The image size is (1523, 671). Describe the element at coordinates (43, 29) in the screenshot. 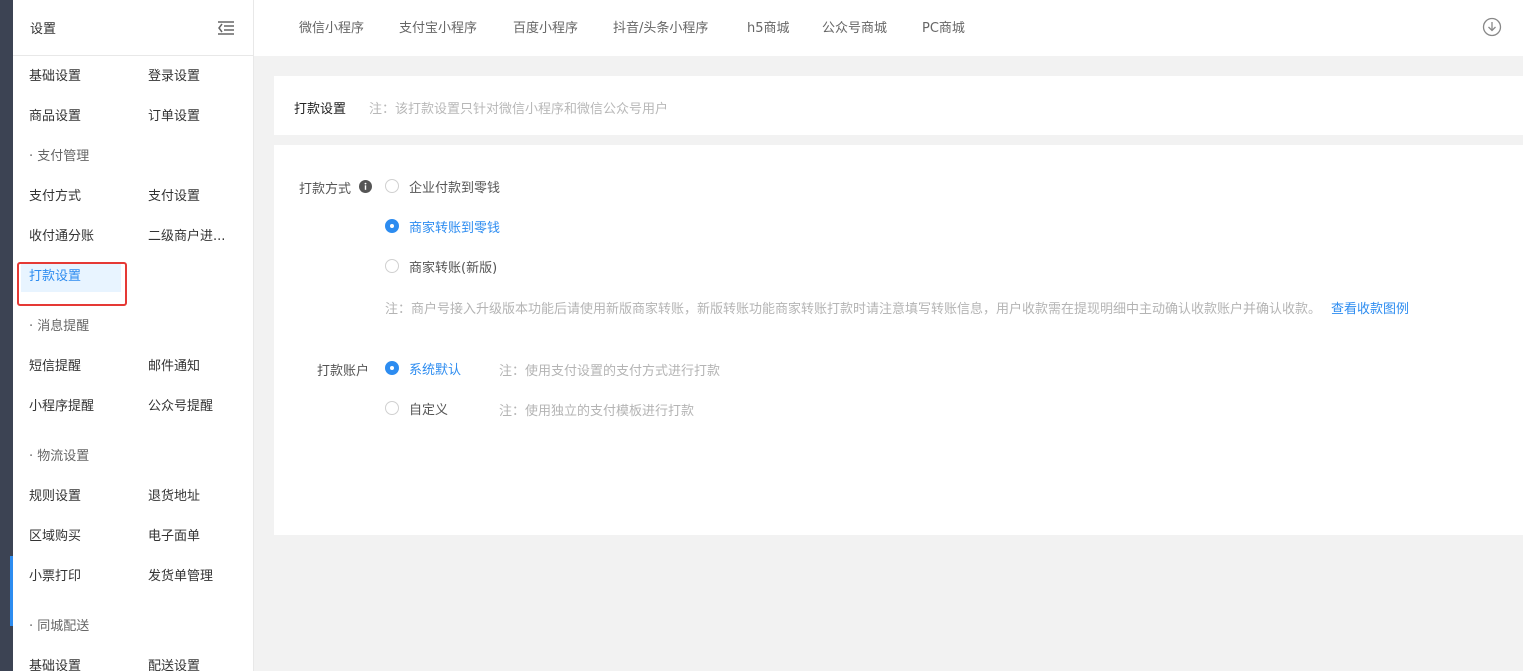

I see `sidebar-title: 设置` at that location.